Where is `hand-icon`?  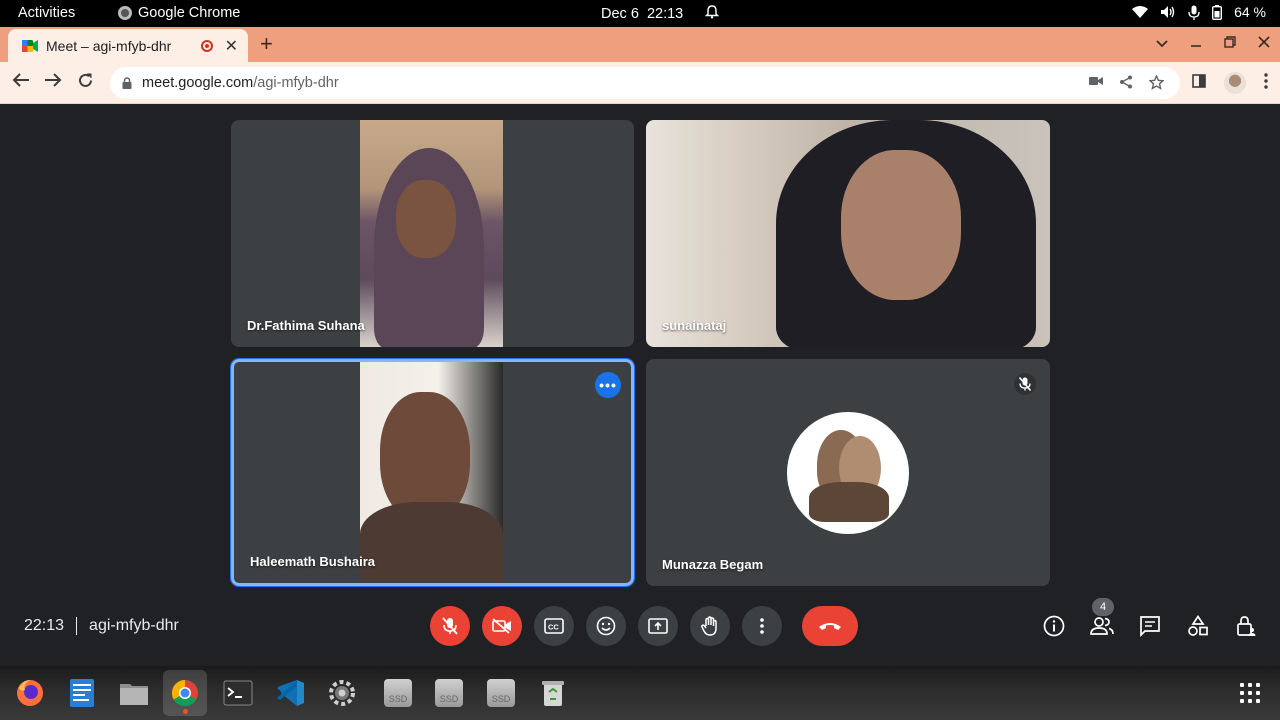 hand-icon is located at coordinates (709, 626).